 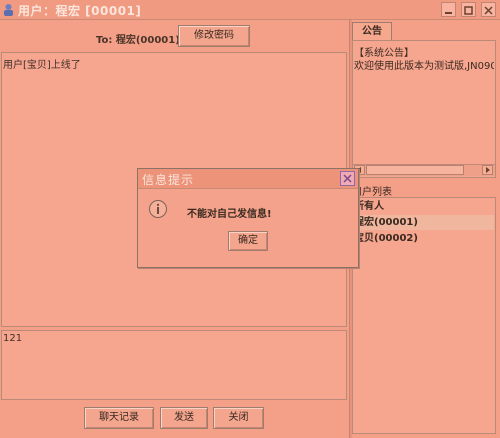 I want to click on close-window-button, so click(x=488, y=9).